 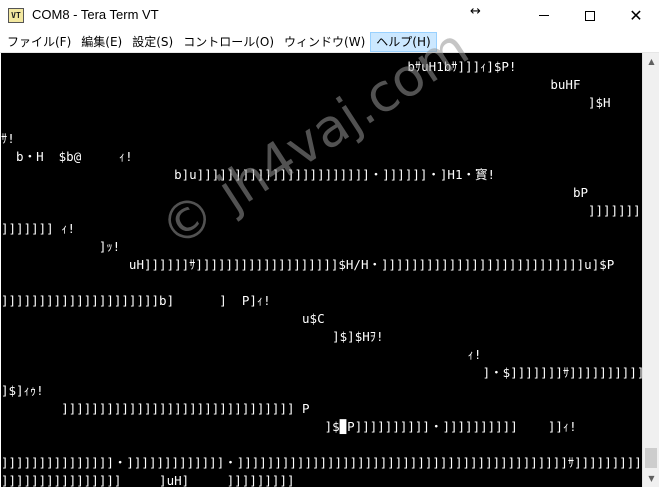 What do you see at coordinates (101, 42) in the screenshot?
I see `menu-item-1: 編集(E)` at bounding box center [101, 42].